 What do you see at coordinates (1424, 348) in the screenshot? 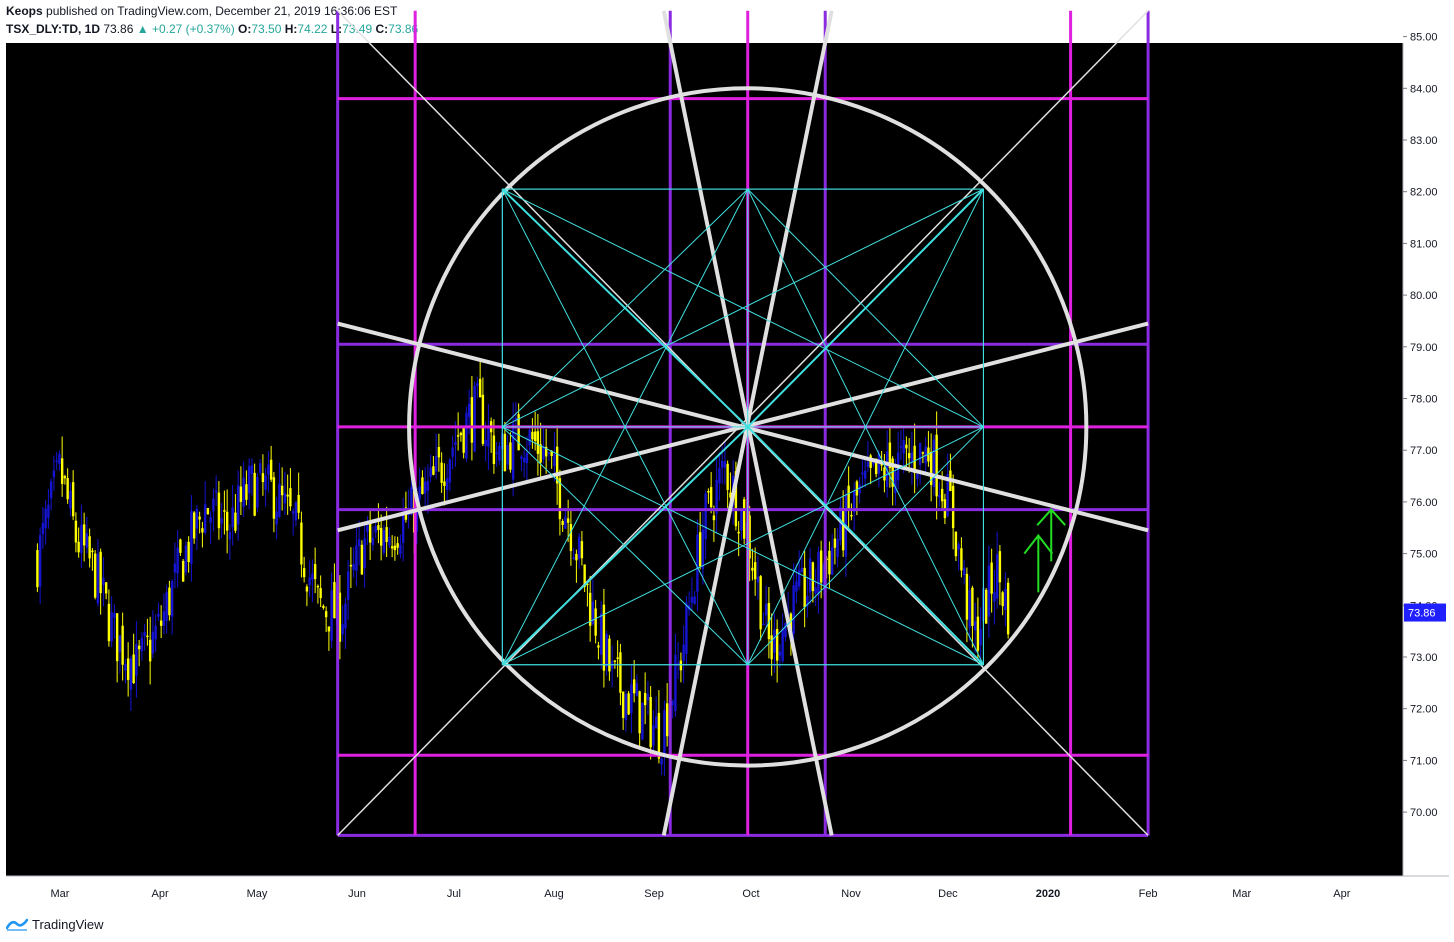
I see `price-tick-label: 79.00` at bounding box center [1424, 348].